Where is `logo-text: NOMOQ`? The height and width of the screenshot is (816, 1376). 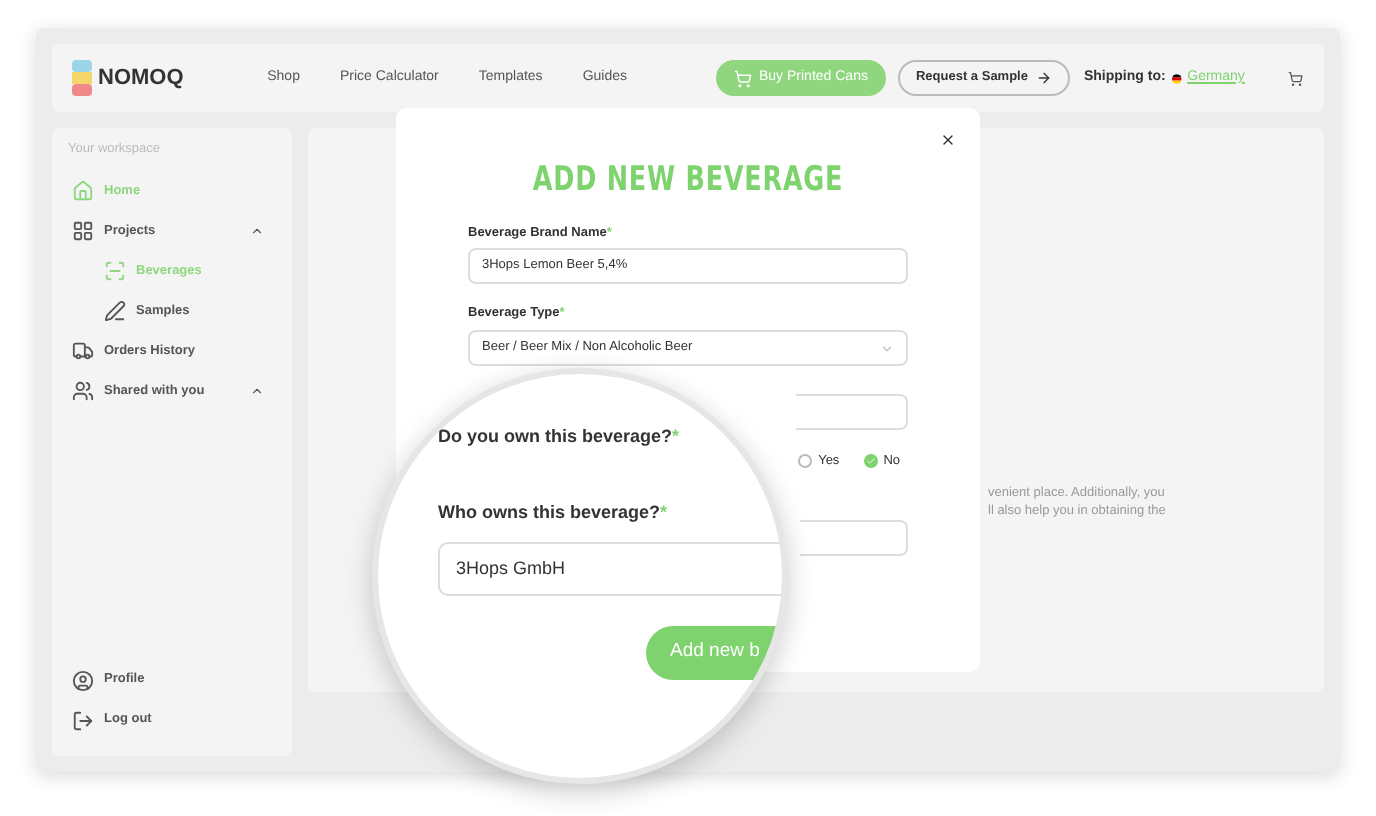 logo-text: NOMOQ is located at coordinates (141, 78).